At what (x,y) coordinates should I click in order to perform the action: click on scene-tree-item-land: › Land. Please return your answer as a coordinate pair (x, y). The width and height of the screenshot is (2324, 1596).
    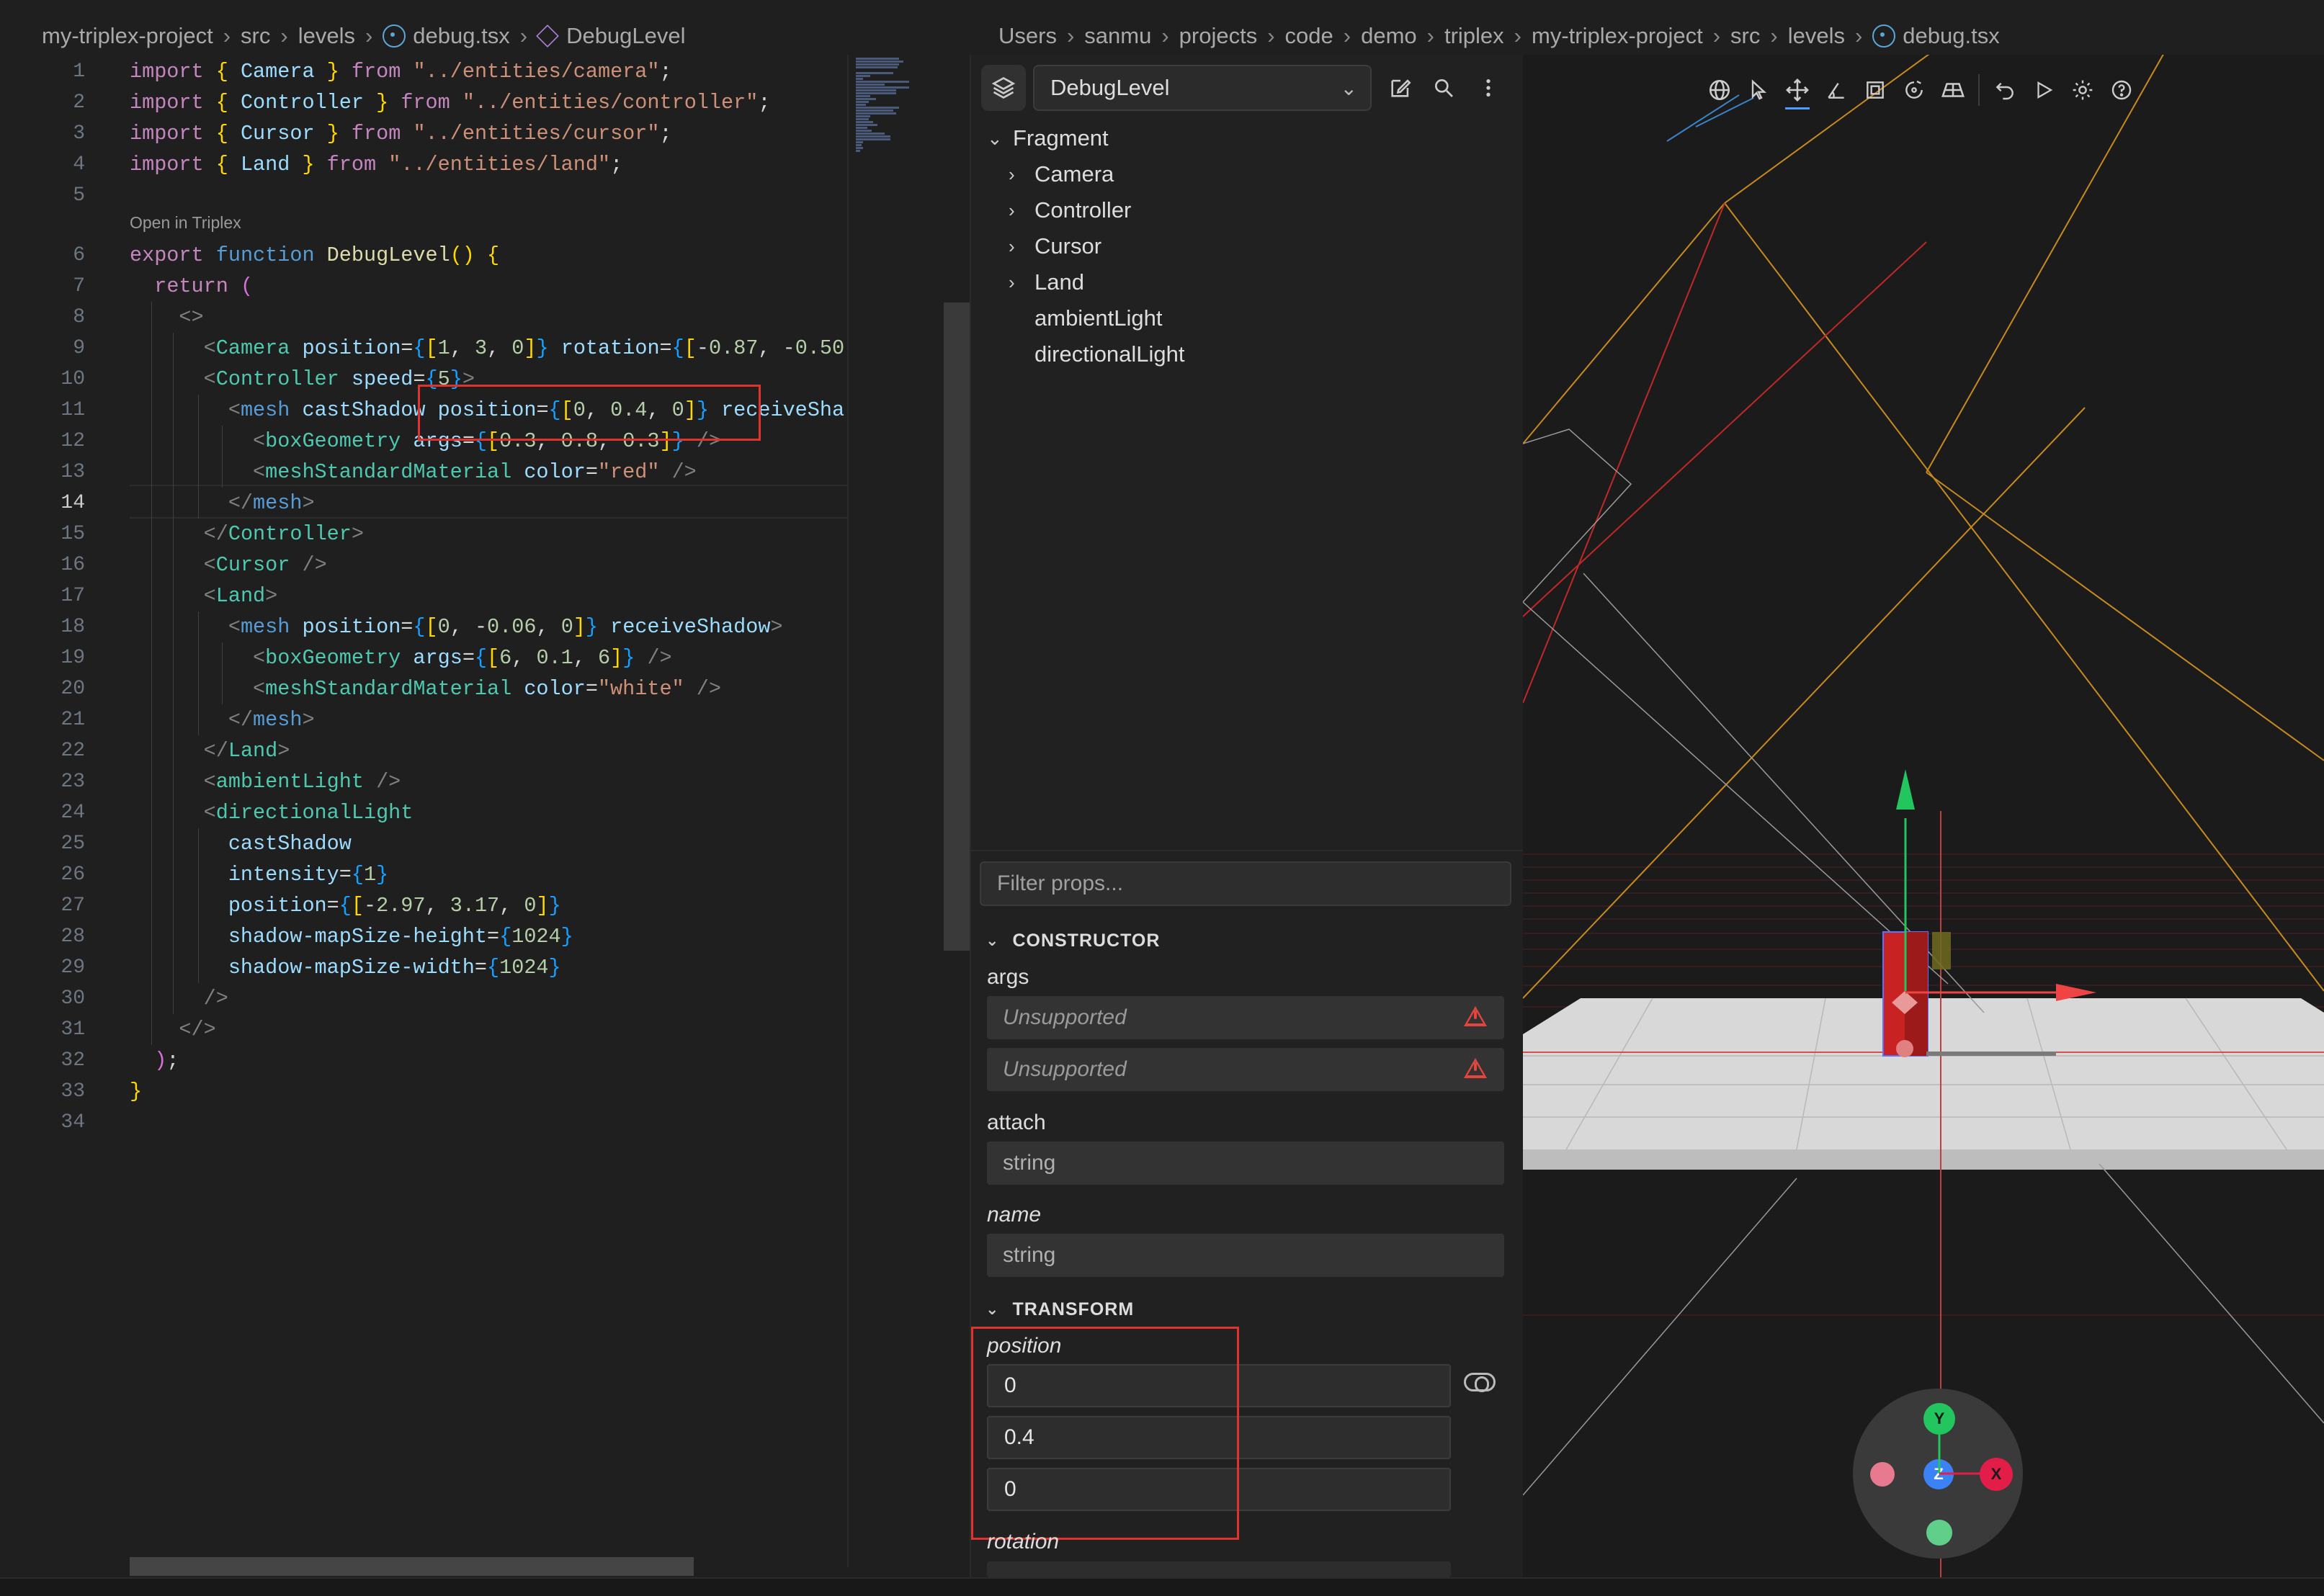
    Looking at the image, I should click on (1046, 282).